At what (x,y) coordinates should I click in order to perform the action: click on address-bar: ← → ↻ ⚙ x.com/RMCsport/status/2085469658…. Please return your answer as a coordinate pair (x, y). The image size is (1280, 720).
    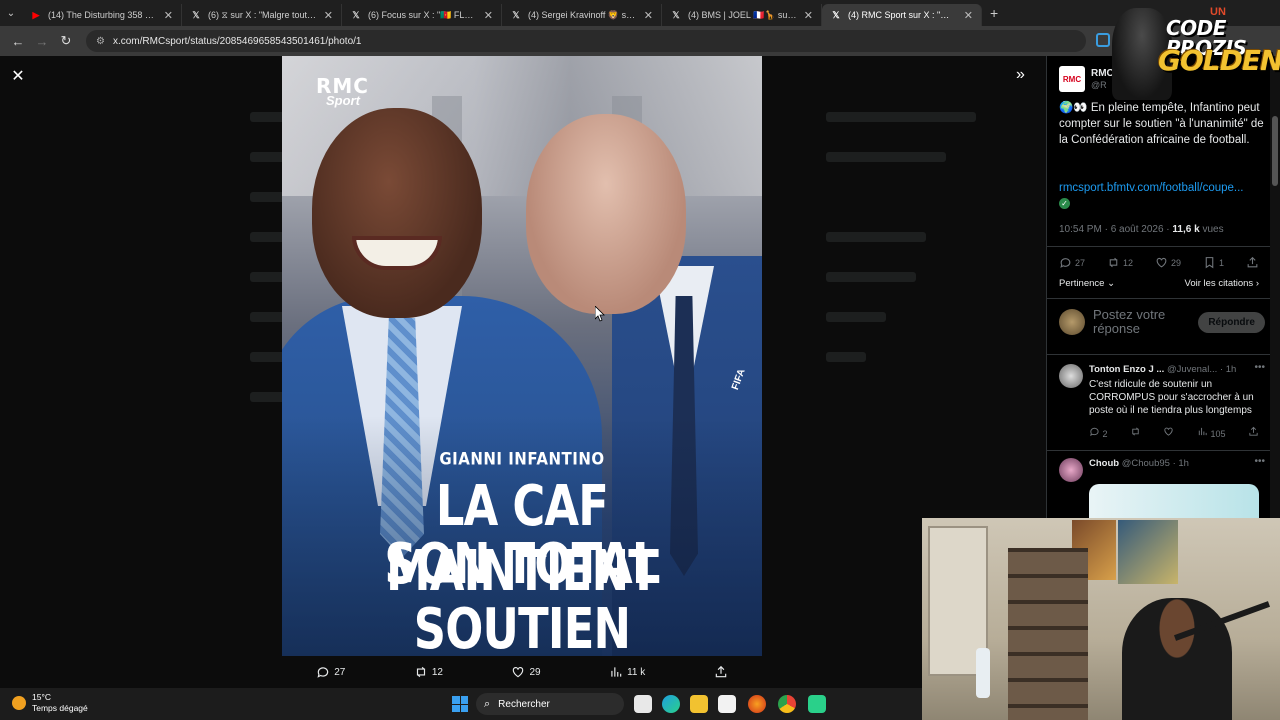
    Looking at the image, I should click on (640, 41).